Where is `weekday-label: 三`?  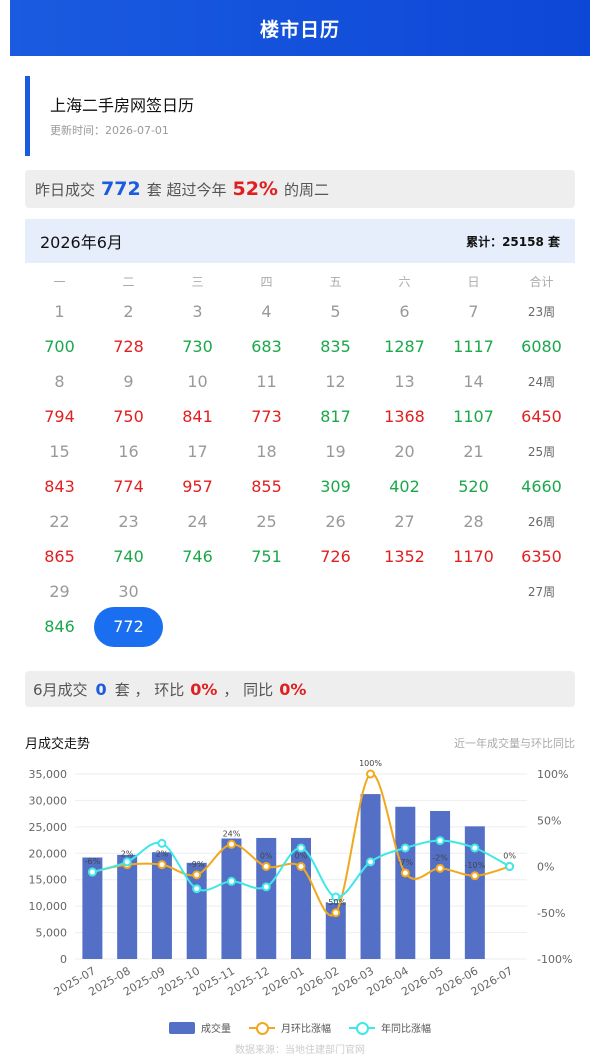
weekday-label: 三 is located at coordinates (197, 281).